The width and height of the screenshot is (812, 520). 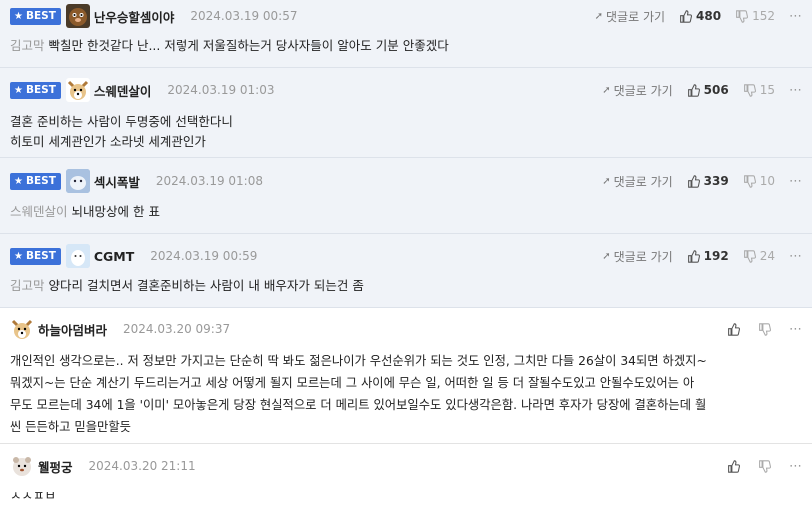 I want to click on comment-actions: ➚ 댓글로 가기 192 24 ⋯, so click(x=702, y=256).